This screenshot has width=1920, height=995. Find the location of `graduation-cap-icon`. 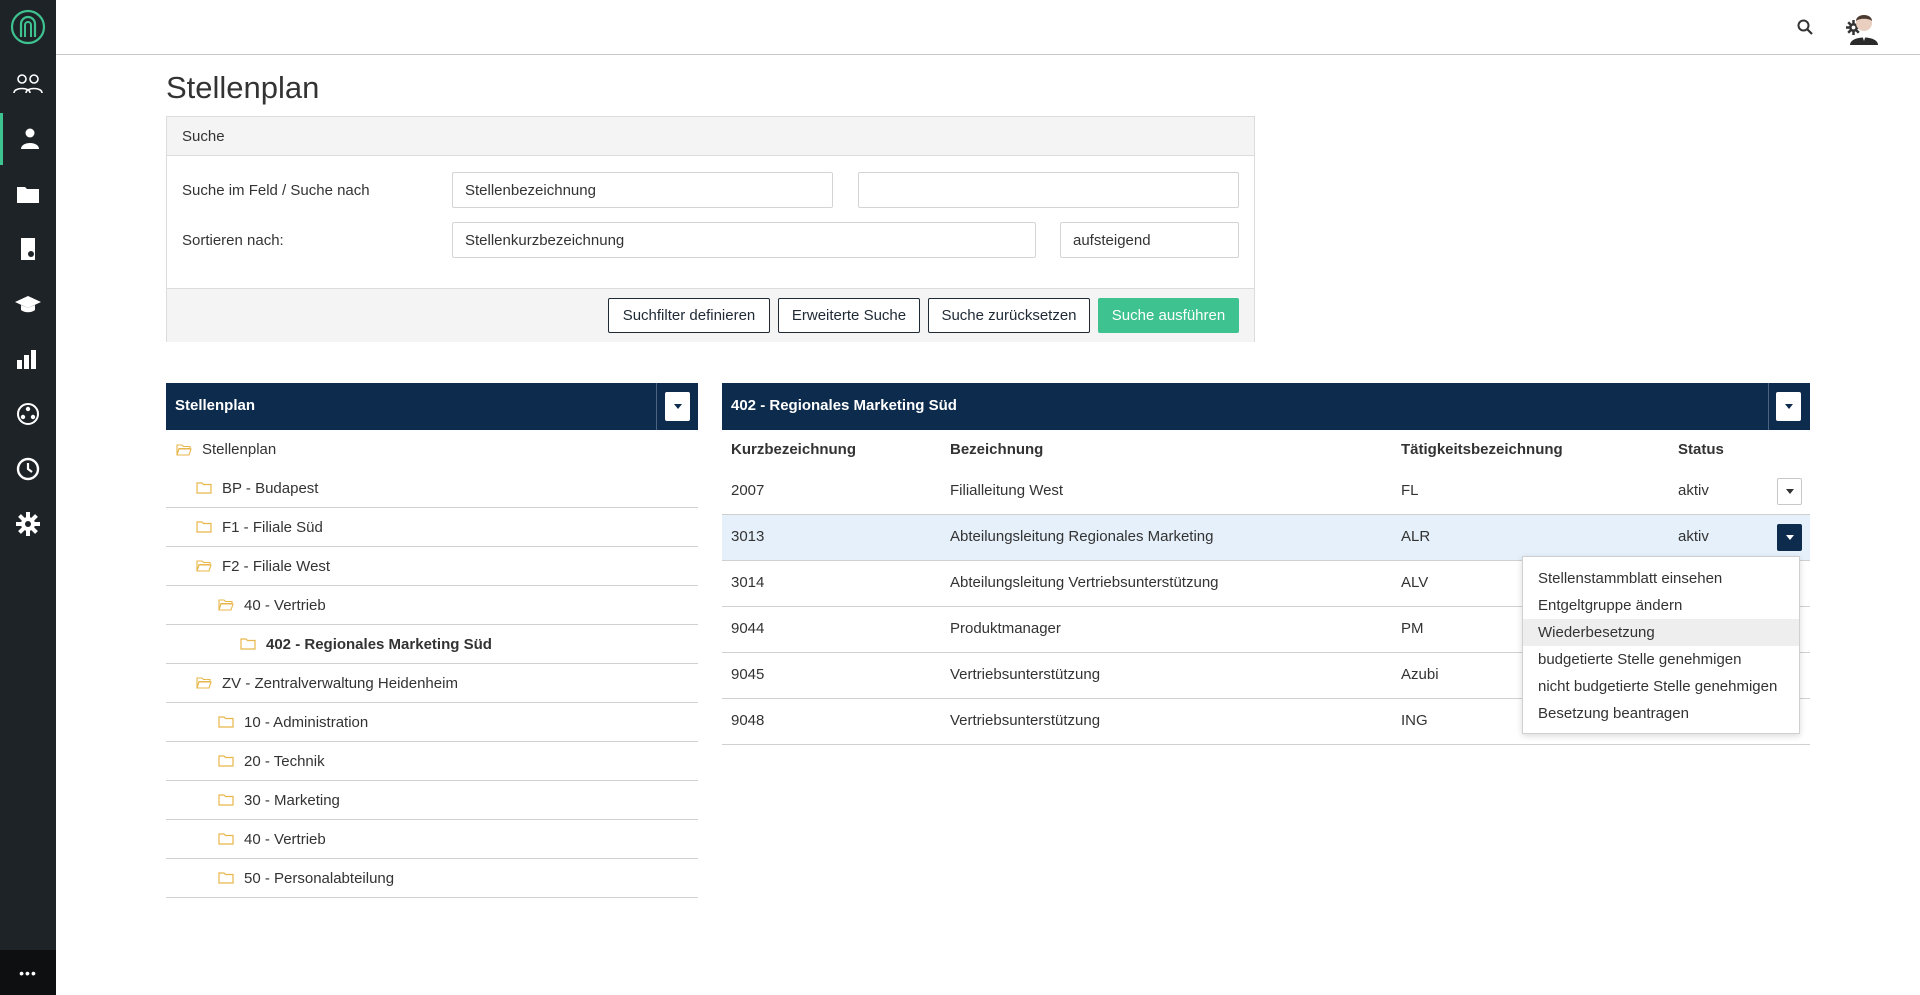

graduation-cap-icon is located at coordinates (28, 304).